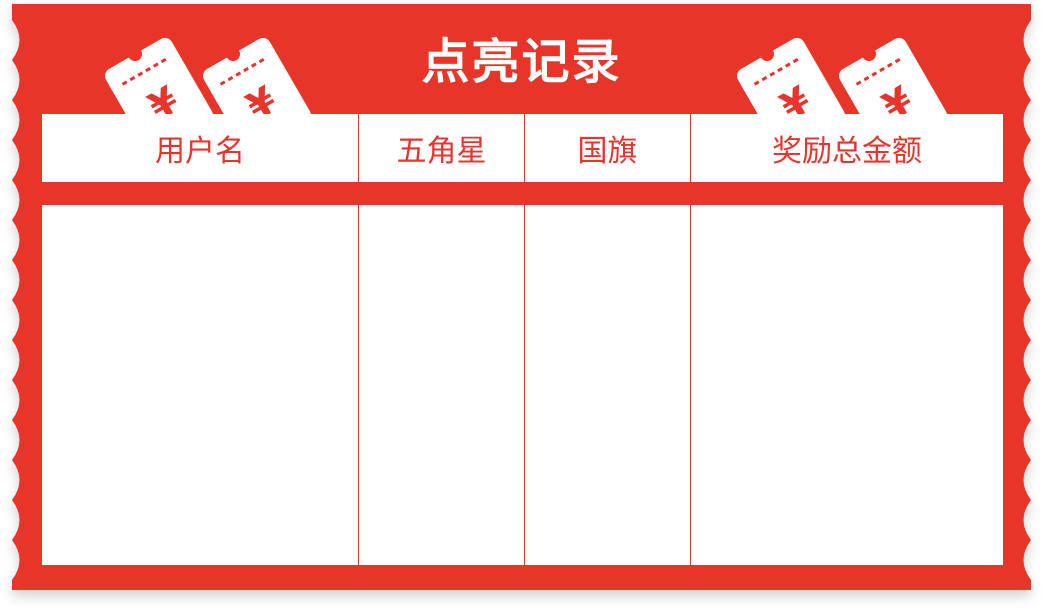 Image resolution: width=1043 pixels, height=613 pixels. I want to click on column-header-username: 用户名, so click(200, 148).